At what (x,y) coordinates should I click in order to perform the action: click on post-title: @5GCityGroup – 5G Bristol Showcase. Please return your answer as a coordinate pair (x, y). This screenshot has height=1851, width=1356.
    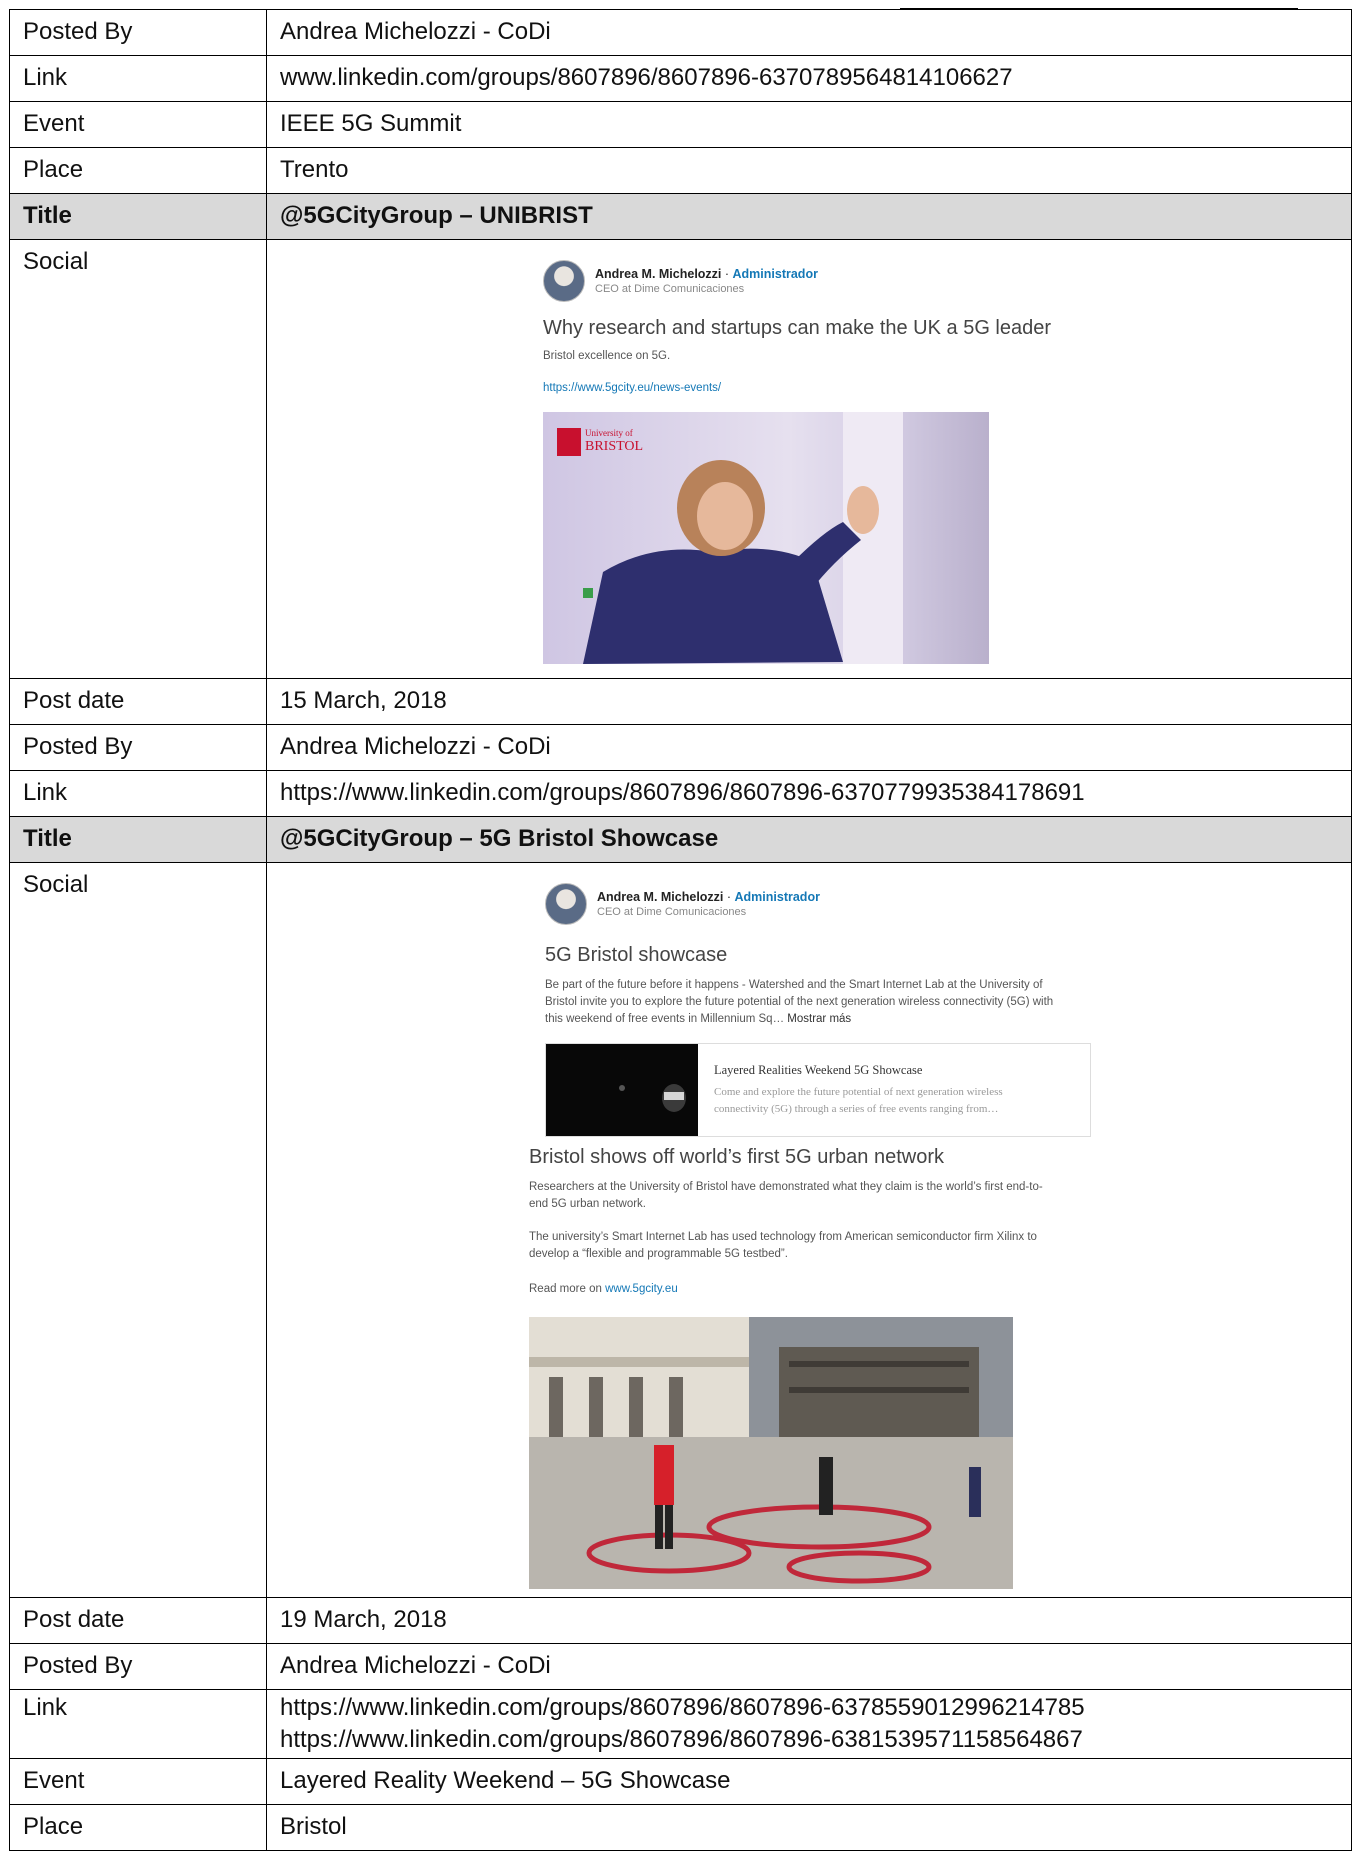
    Looking at the image, I should click on (809, 839).